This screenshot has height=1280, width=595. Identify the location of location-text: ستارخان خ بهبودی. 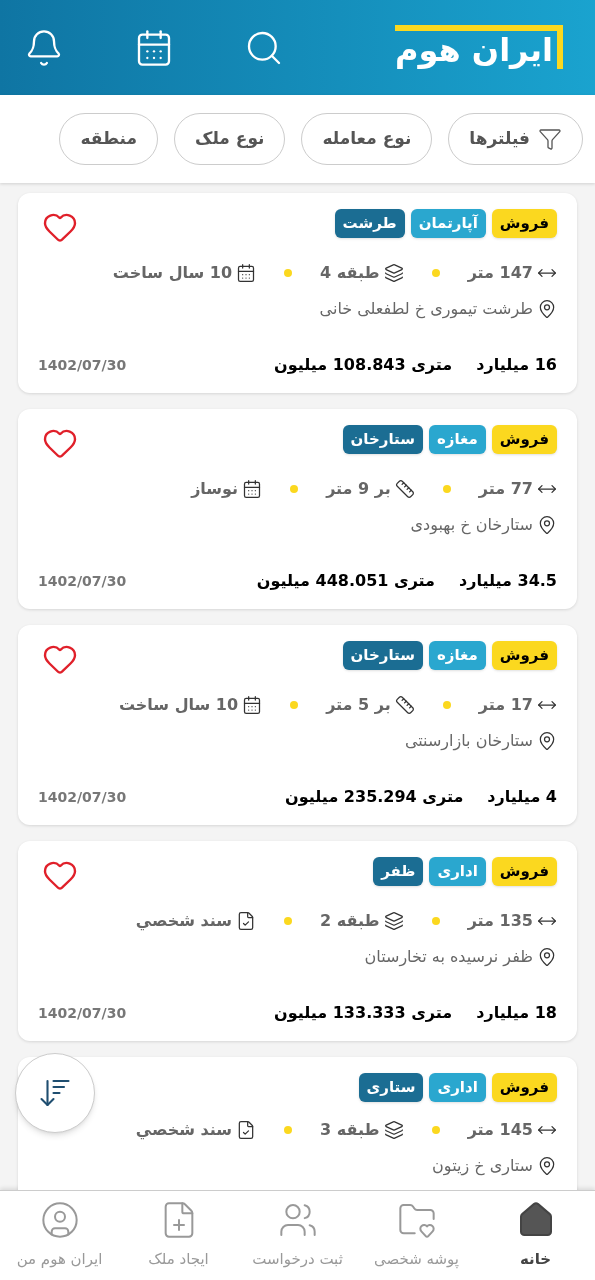
(471, 525).